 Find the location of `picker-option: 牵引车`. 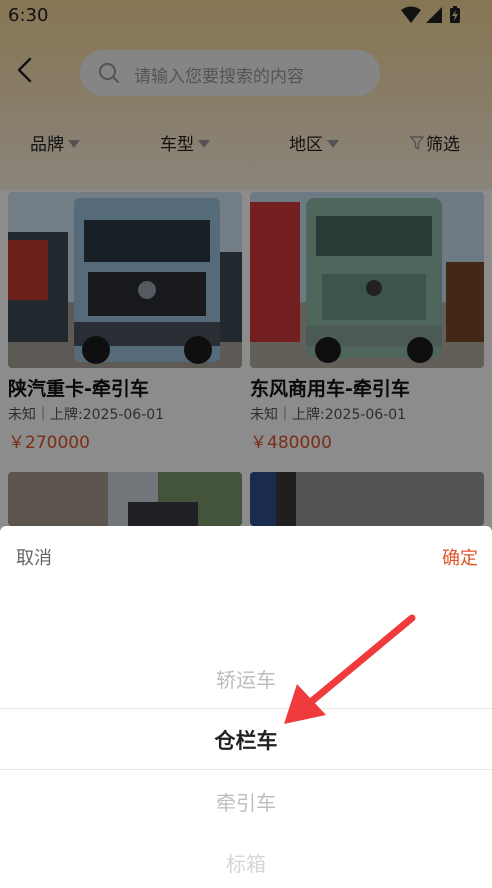

picker-option: 牵引车 is located at coordinates (246, 801).